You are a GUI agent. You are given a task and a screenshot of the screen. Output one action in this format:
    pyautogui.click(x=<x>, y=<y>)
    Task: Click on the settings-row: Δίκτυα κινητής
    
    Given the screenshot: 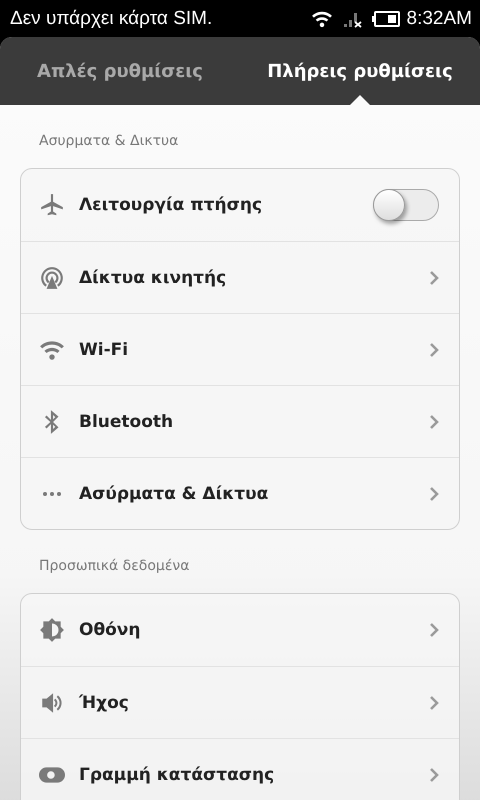 What is the action you would take?
    pyautogui.click(x=240, y=277)
    